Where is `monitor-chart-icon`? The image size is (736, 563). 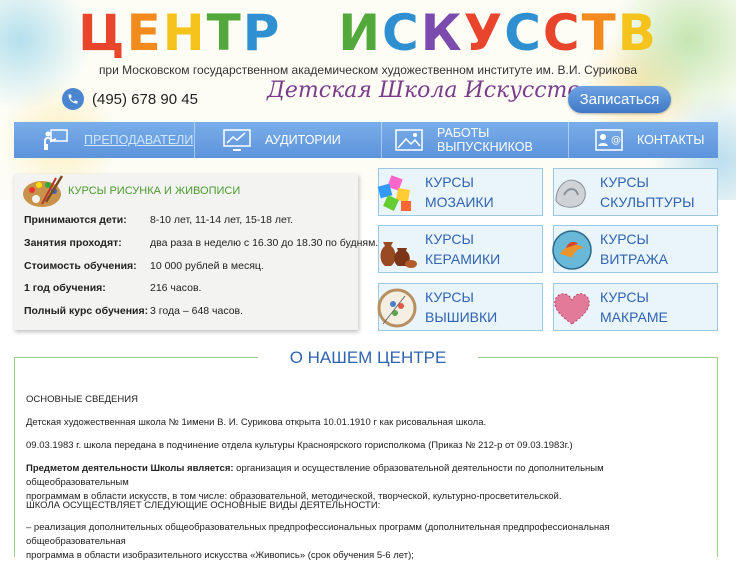 monitor-chart-icon is located at coordinates (237, 140).